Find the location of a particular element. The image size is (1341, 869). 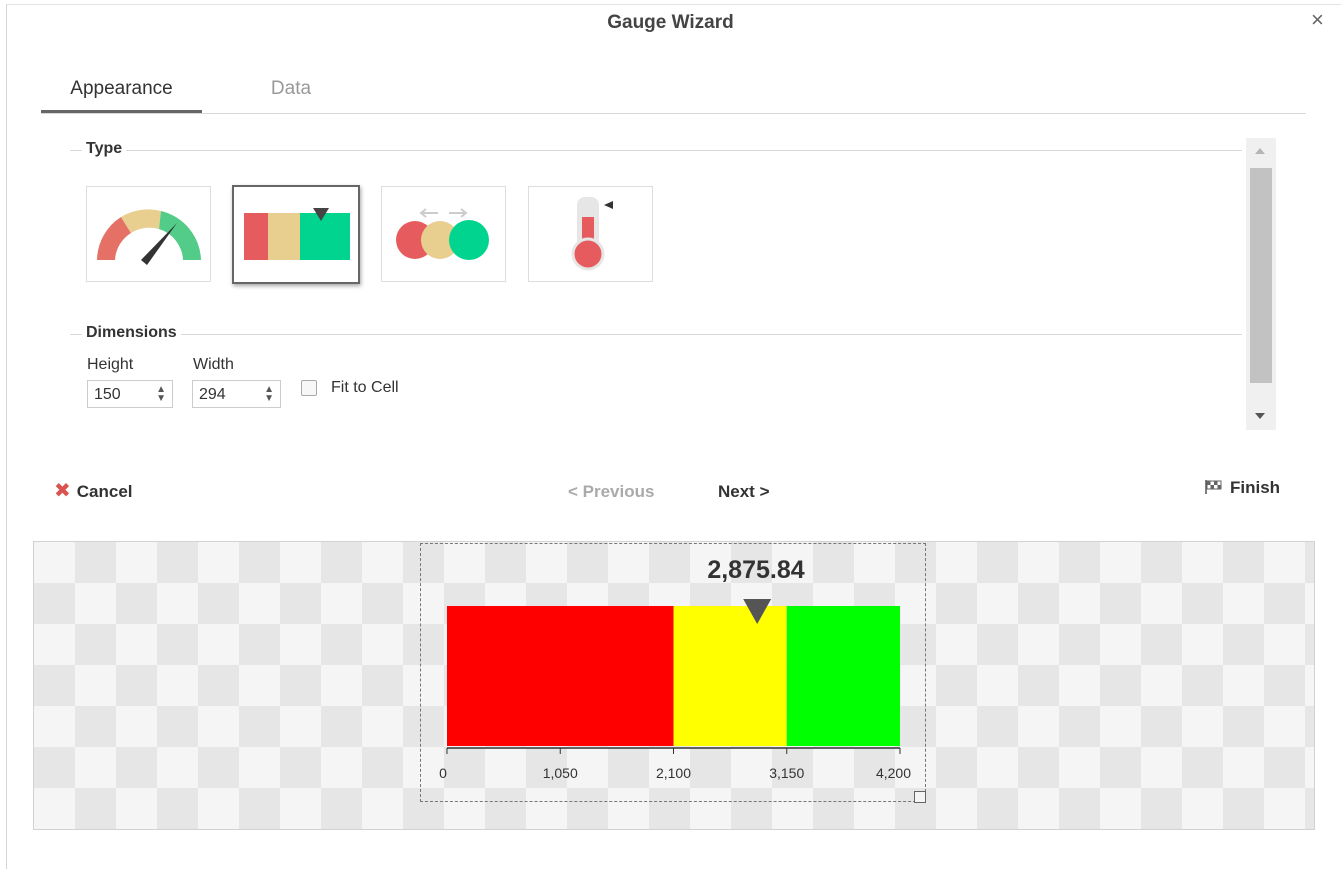

scrollbar is located at coordinates (1261, 284).